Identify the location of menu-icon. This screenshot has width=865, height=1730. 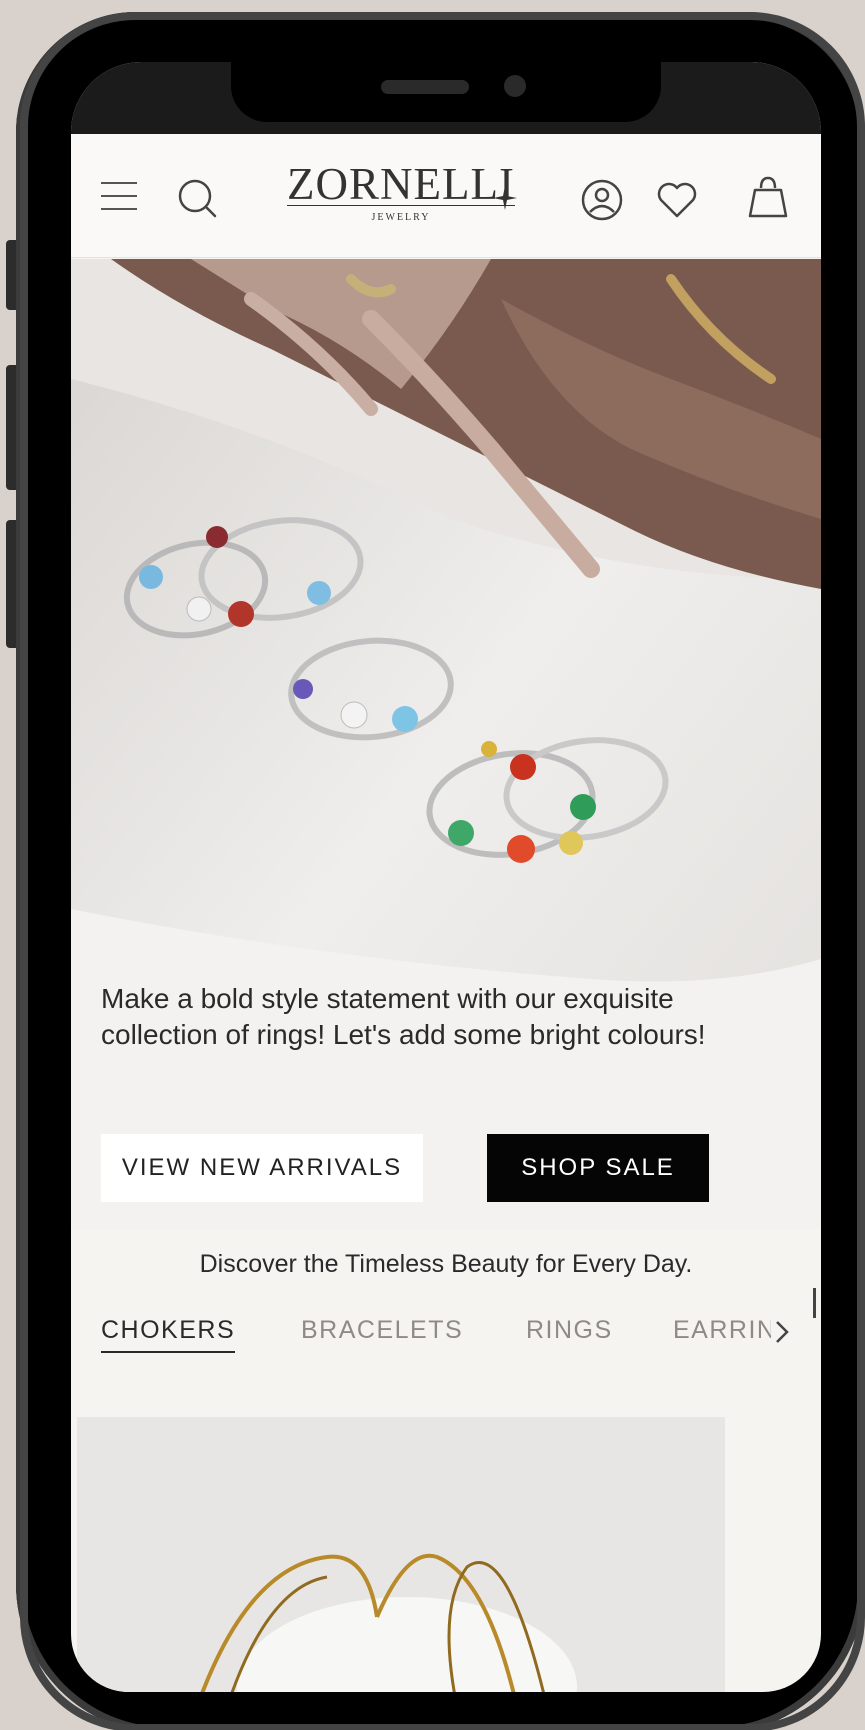
(119, 196).